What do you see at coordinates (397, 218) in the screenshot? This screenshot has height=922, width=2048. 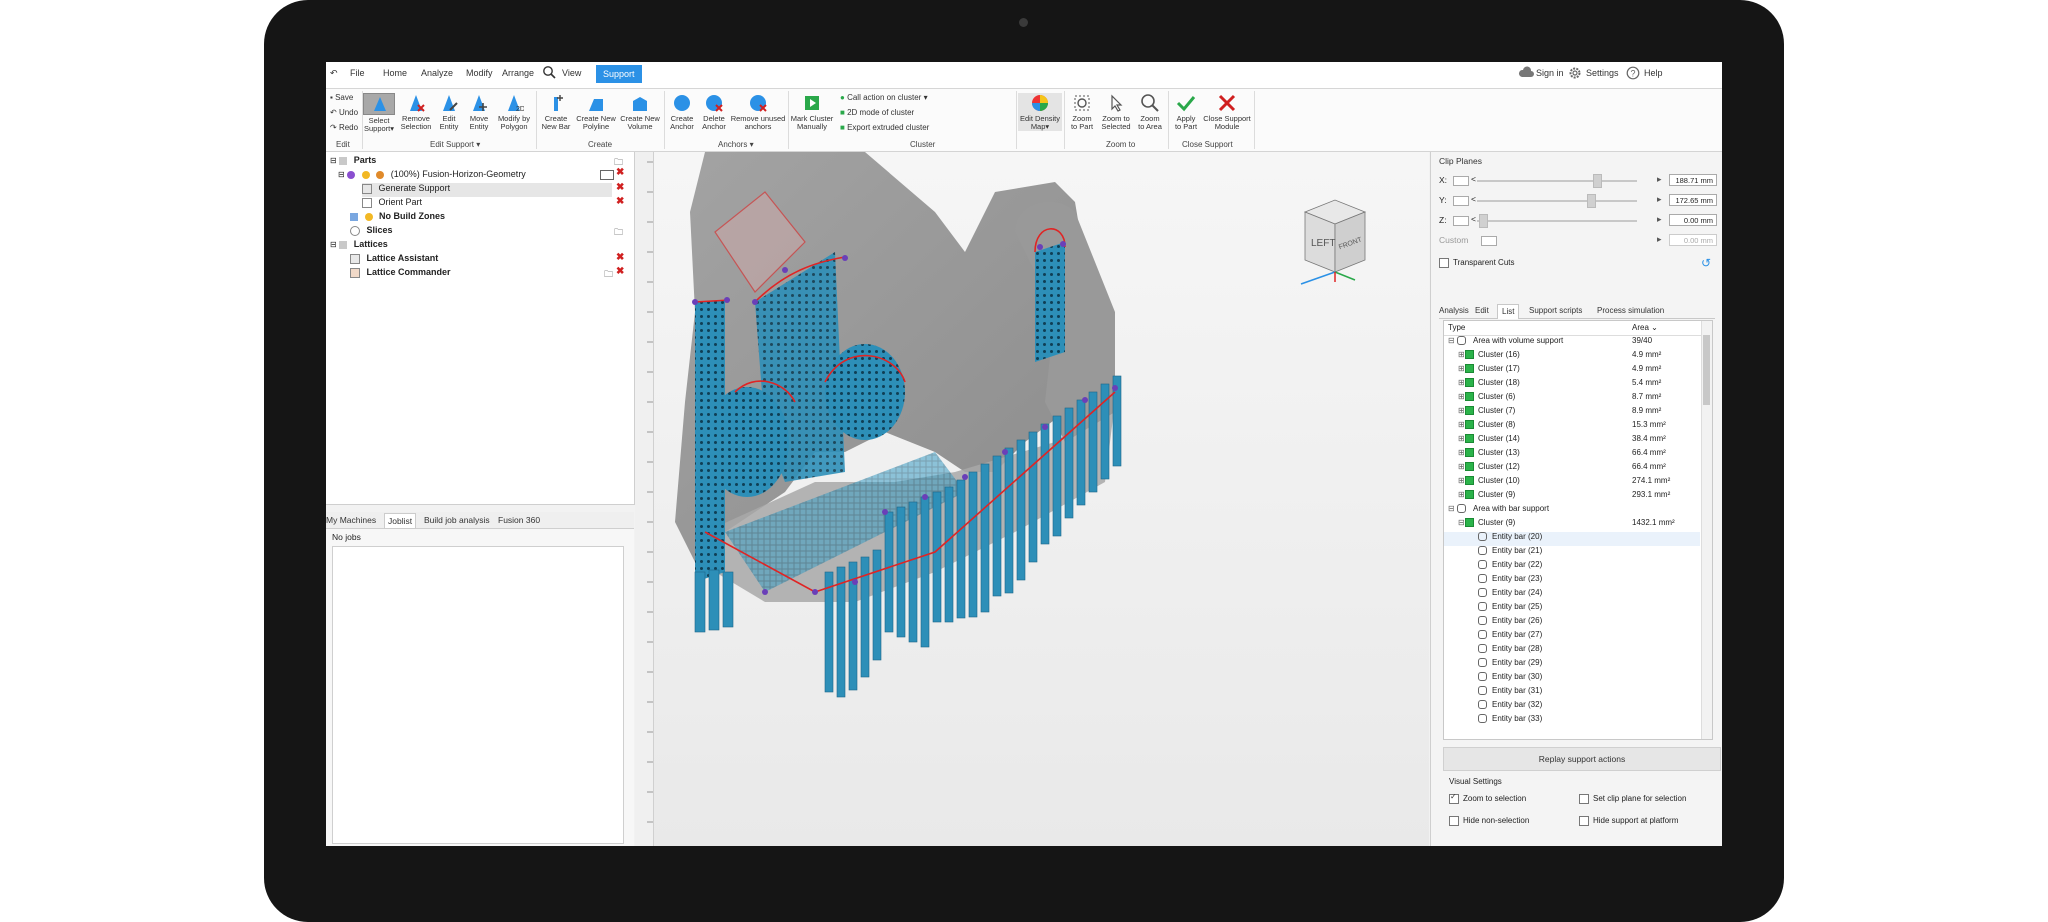 I see `tree-item-no-build-zones: No Build Zones` at bounding box center [397, 218].